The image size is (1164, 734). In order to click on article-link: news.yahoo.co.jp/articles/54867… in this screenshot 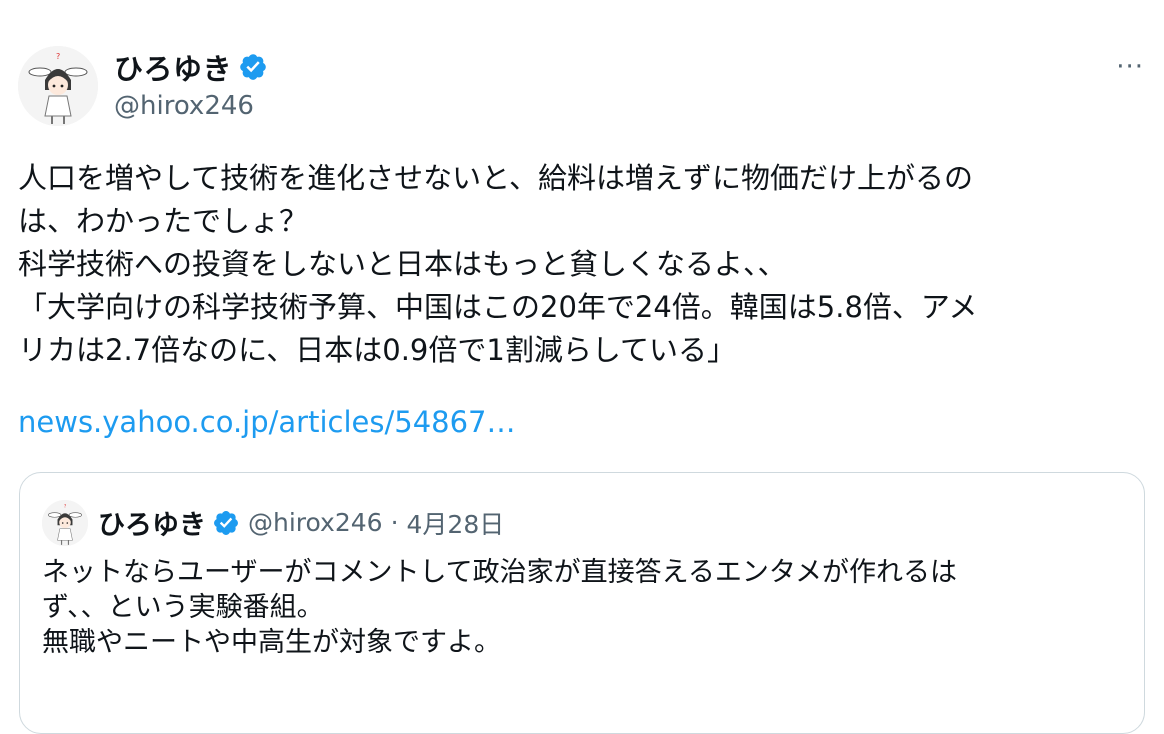, I will do `click(267, 422)`.